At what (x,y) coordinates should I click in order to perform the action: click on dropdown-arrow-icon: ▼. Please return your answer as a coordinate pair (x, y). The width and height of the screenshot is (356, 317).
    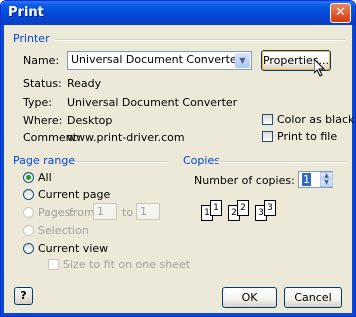
    Looking at the image, I should click on (242, 60).